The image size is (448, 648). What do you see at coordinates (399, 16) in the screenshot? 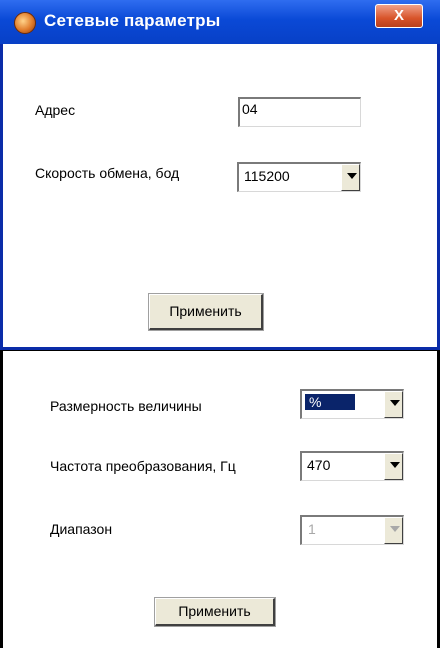
I see `close-button: X` at bounding box center [399, 16].